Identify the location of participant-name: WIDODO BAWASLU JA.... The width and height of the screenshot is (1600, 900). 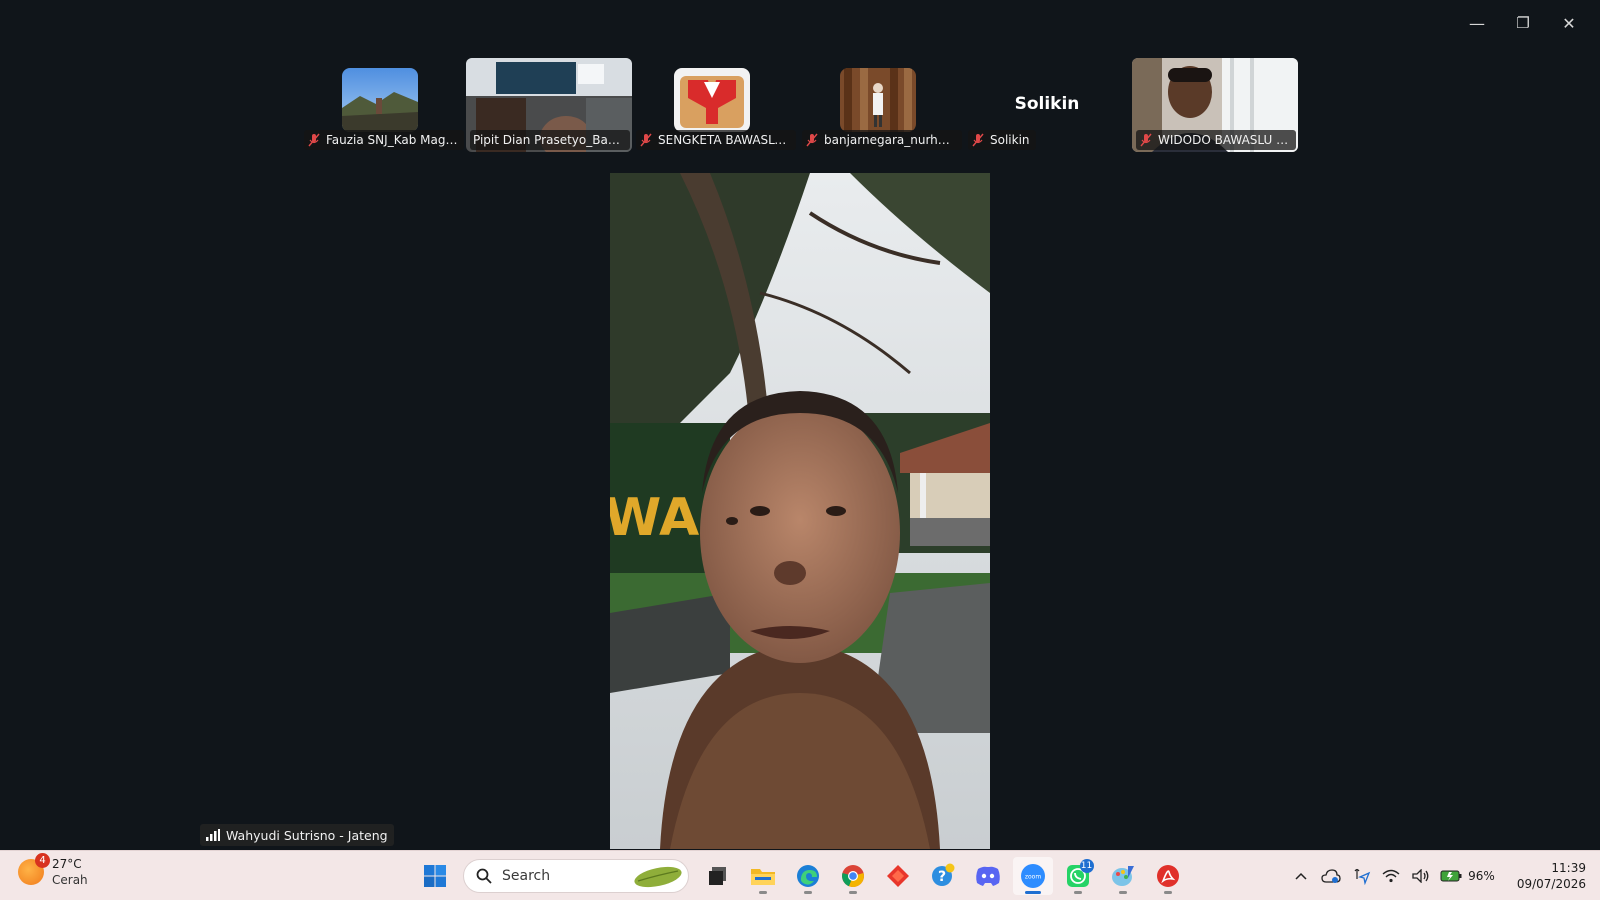
(1224, 140).